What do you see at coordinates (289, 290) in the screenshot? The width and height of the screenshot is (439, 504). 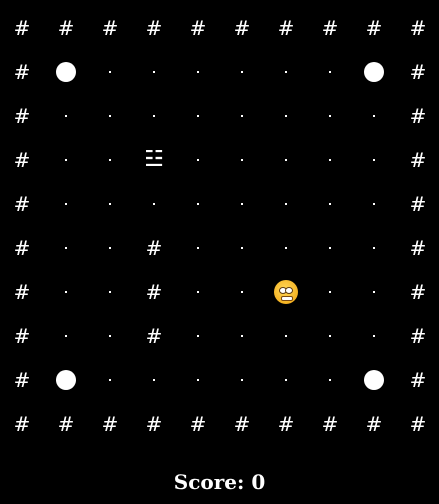 I see `player-eye` at bounding box center [289, 290].